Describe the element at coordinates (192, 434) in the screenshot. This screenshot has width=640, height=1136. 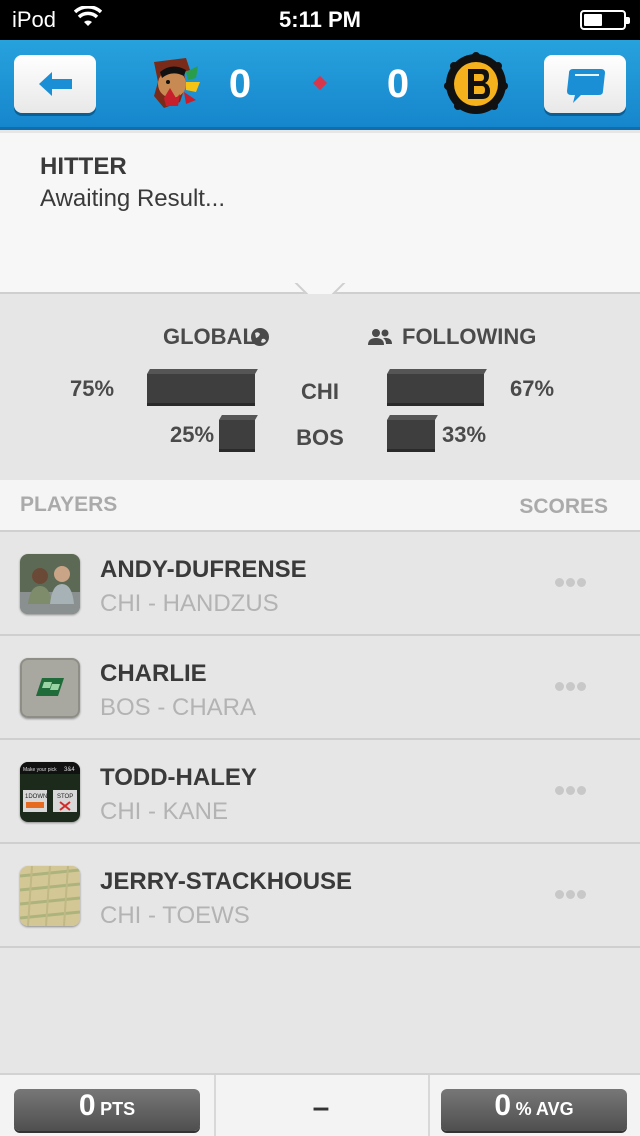
I see `bos-global-pct: 25%` at that location.